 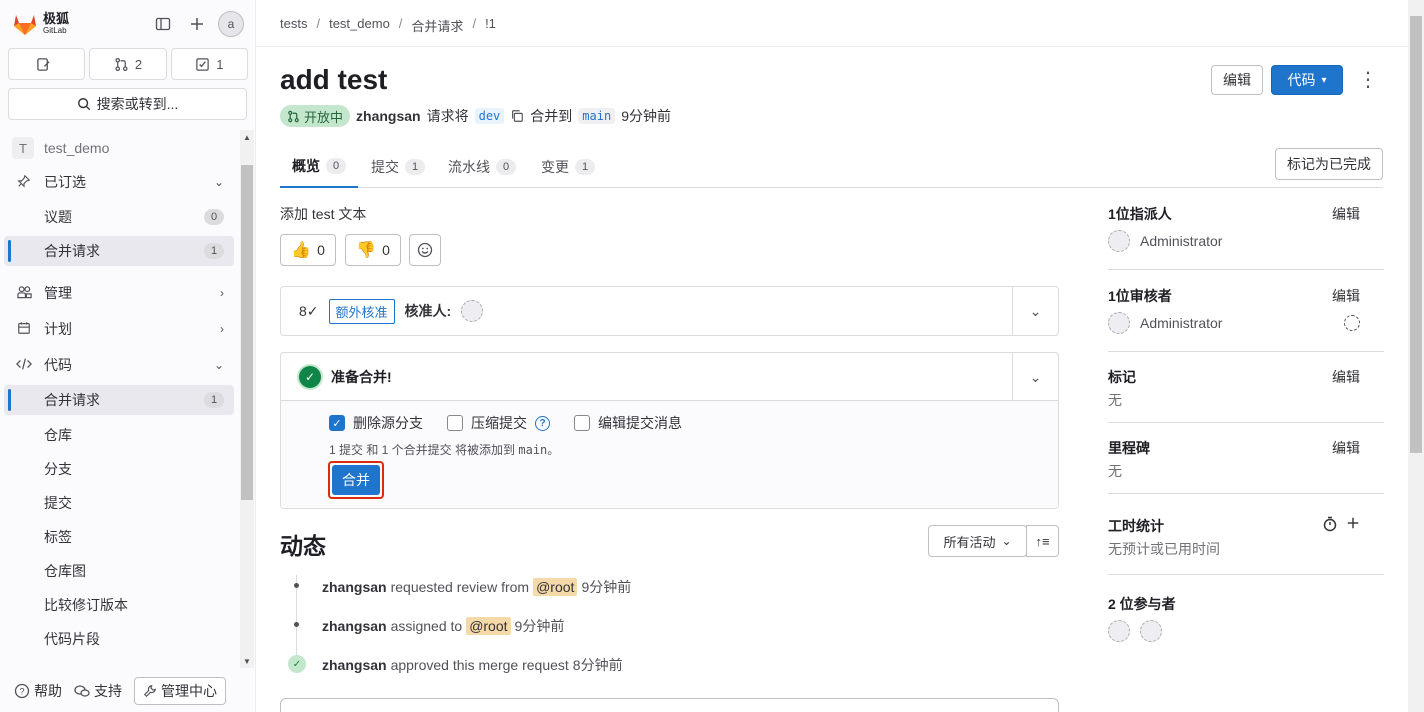 What do you see at coordinates (337, 423) in the screenshot?
I see `delete-source-branch-checkbox: ✓` at bounding box center [337, 423].